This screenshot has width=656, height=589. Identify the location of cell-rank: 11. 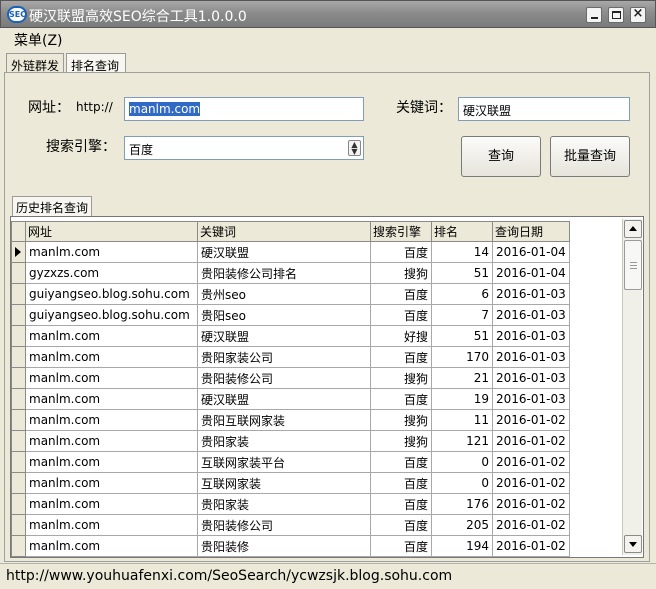
(462, 420).